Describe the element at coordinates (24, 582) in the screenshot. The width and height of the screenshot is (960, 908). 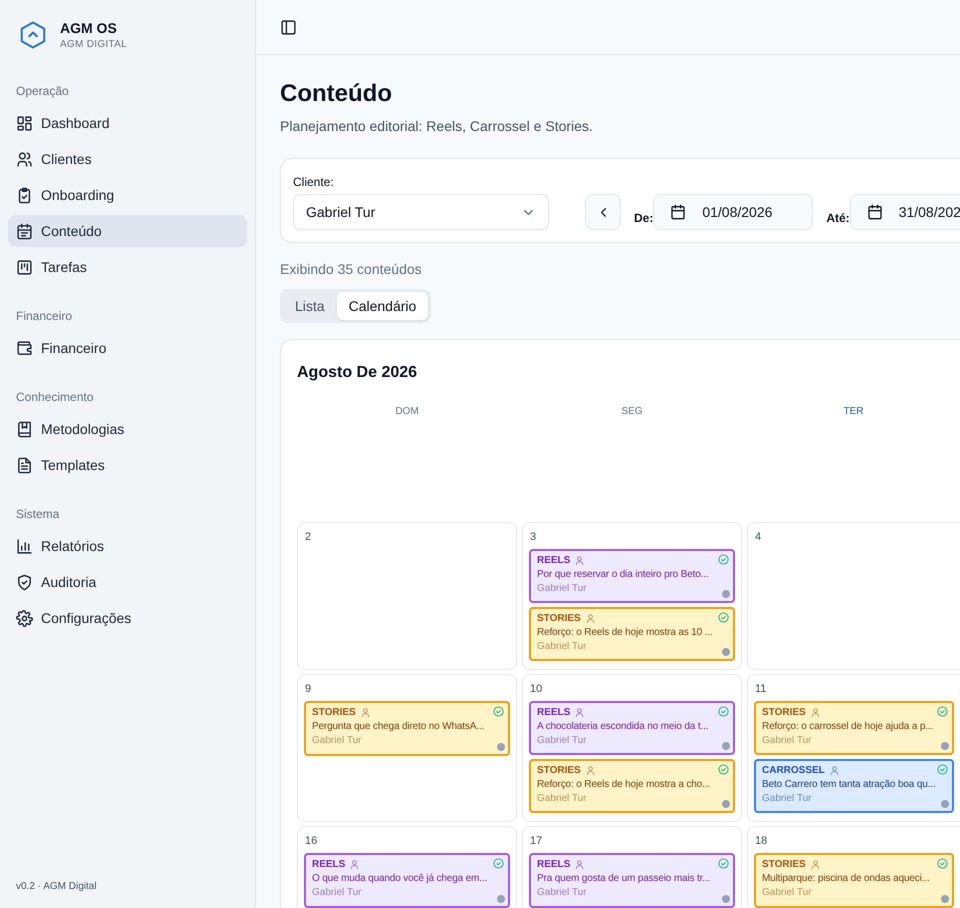
I see `shield-check-icon` at that location.